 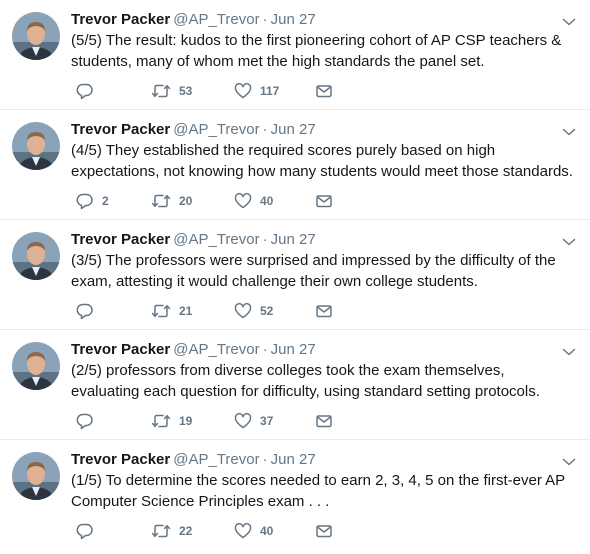 What do you see at coordinates (186, 201) in the screenshot?
I see `retweet-count: 20` at bounding box center [186, 201].